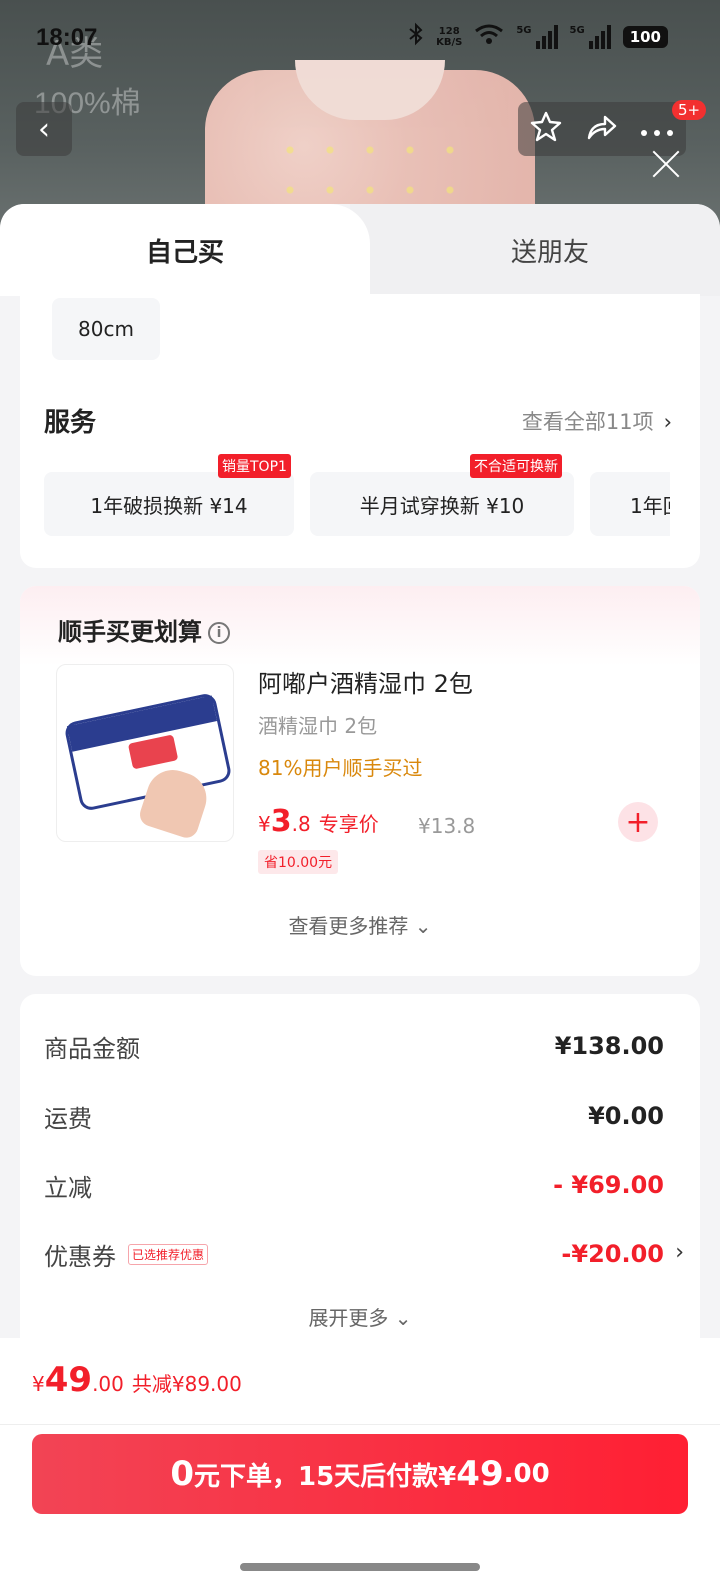  I want to click on service-option: 半月试穿换新 ¥10, so click(442, 504).